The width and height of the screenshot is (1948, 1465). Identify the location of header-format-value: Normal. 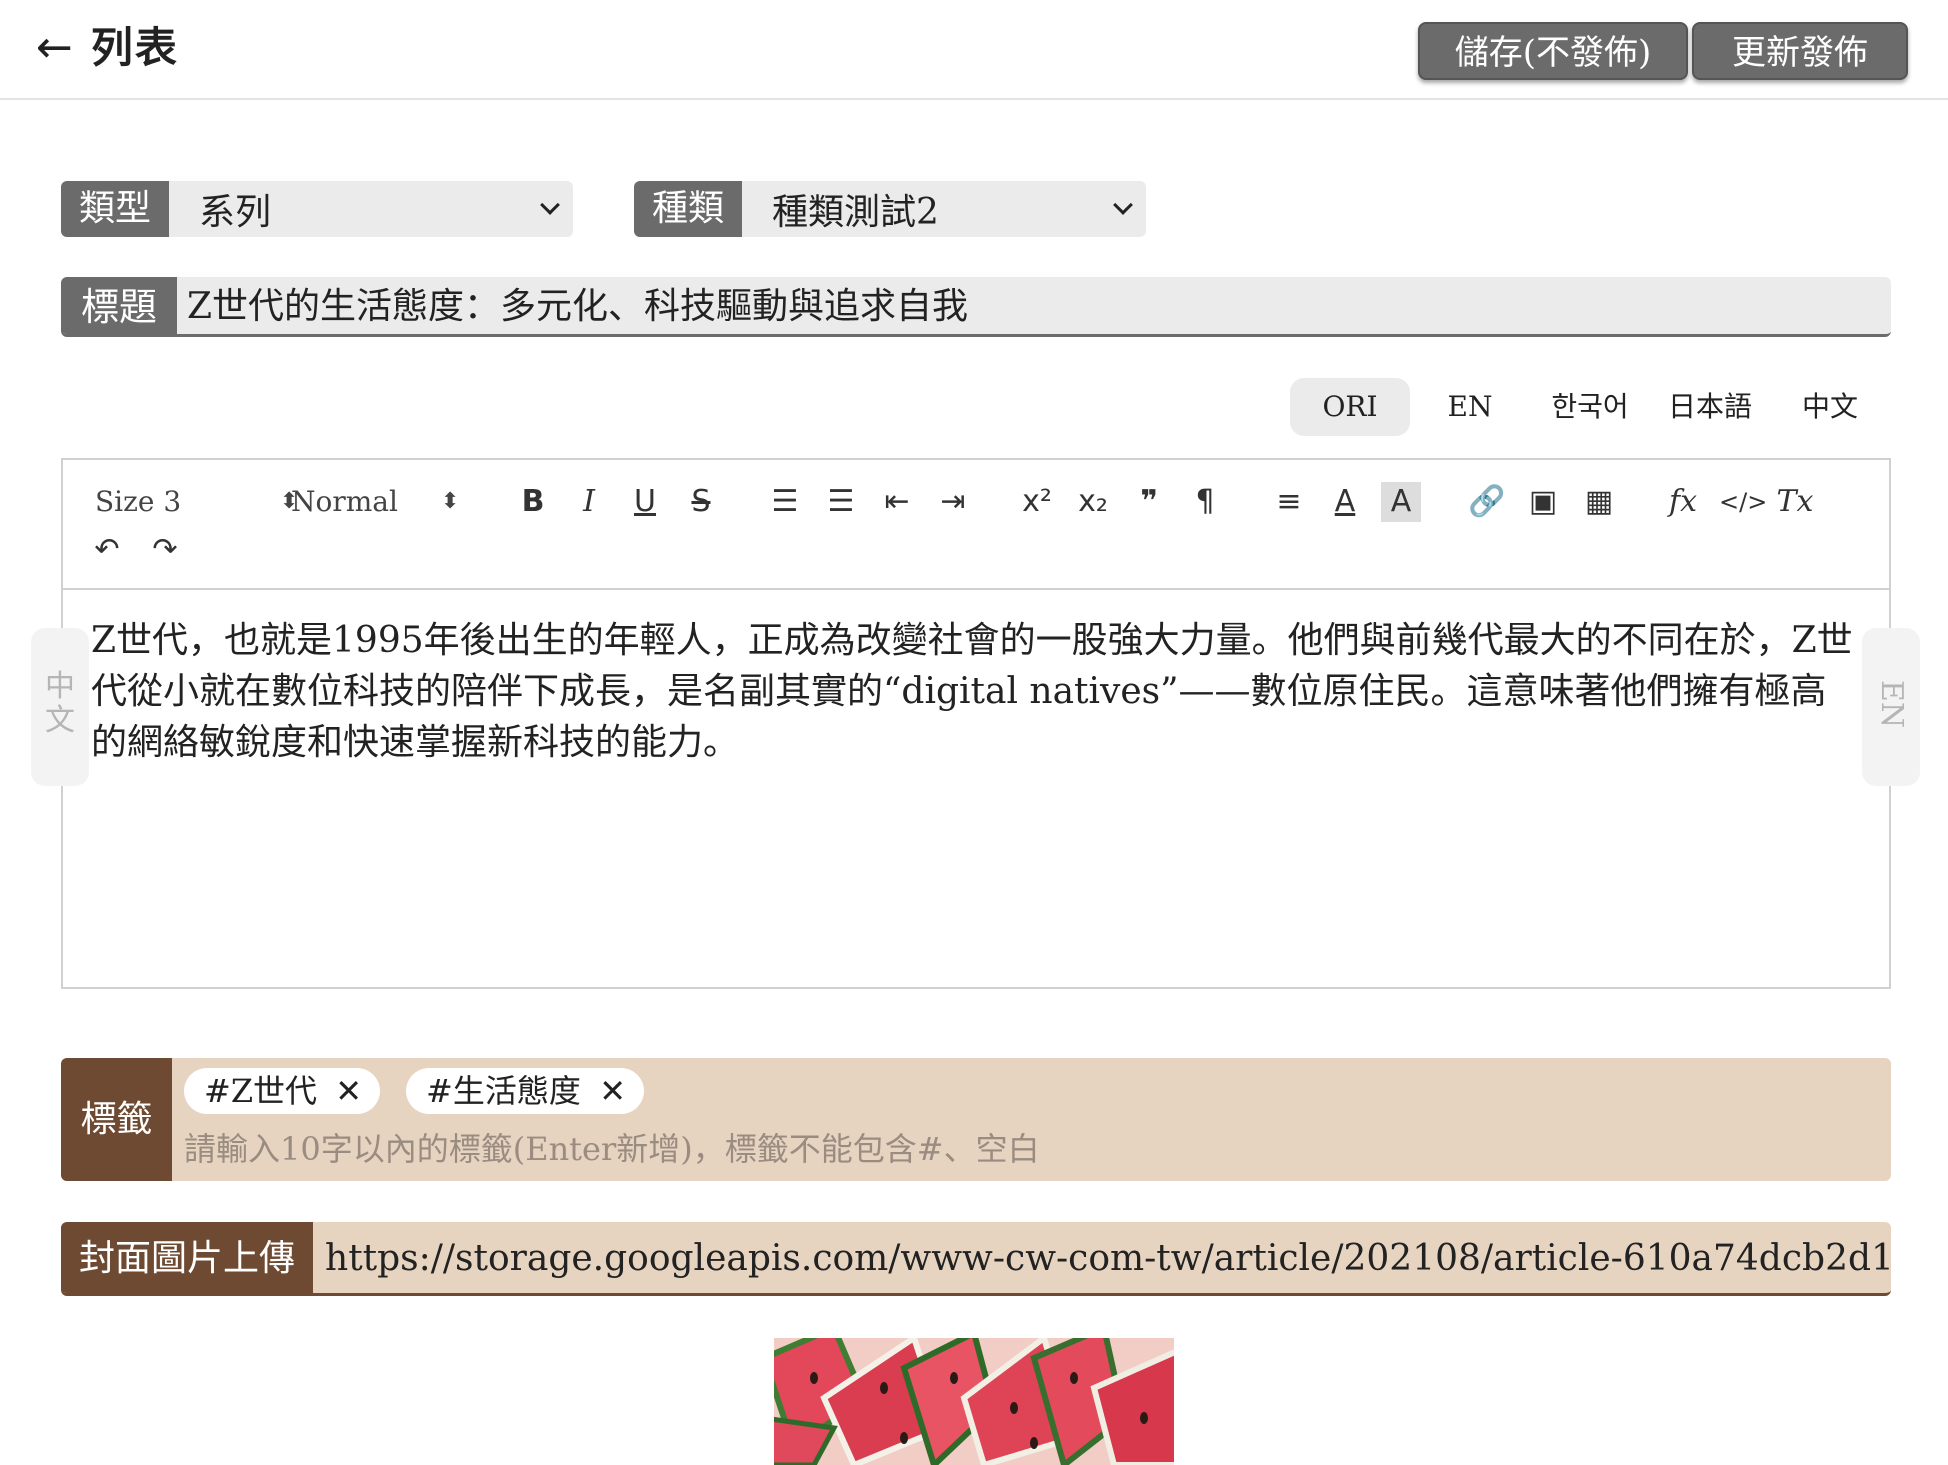
(344, 501).